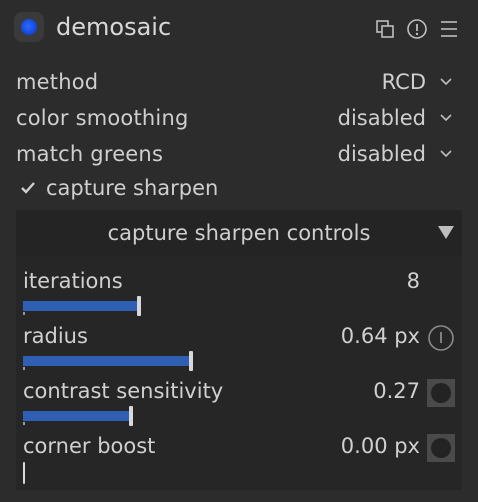 This screenshot has width=478, height=502. What do you see at coordinates (416, 28) in the screenshot?
I see `info-icon` at bounding box center [416, 28].